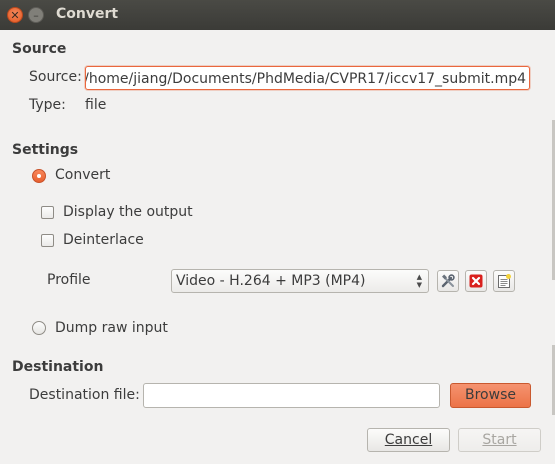  Describe the element at coordinates (128, 212) in the screenshot. I see `display-output-label: Display the output` at that location.